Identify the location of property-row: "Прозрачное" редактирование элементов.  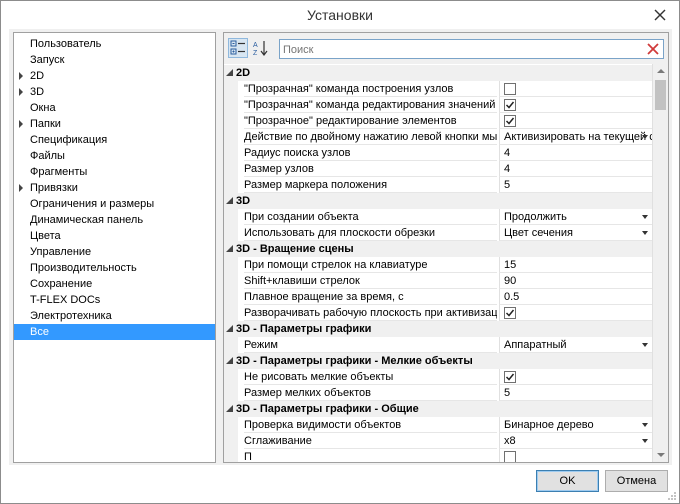
(438, 121).